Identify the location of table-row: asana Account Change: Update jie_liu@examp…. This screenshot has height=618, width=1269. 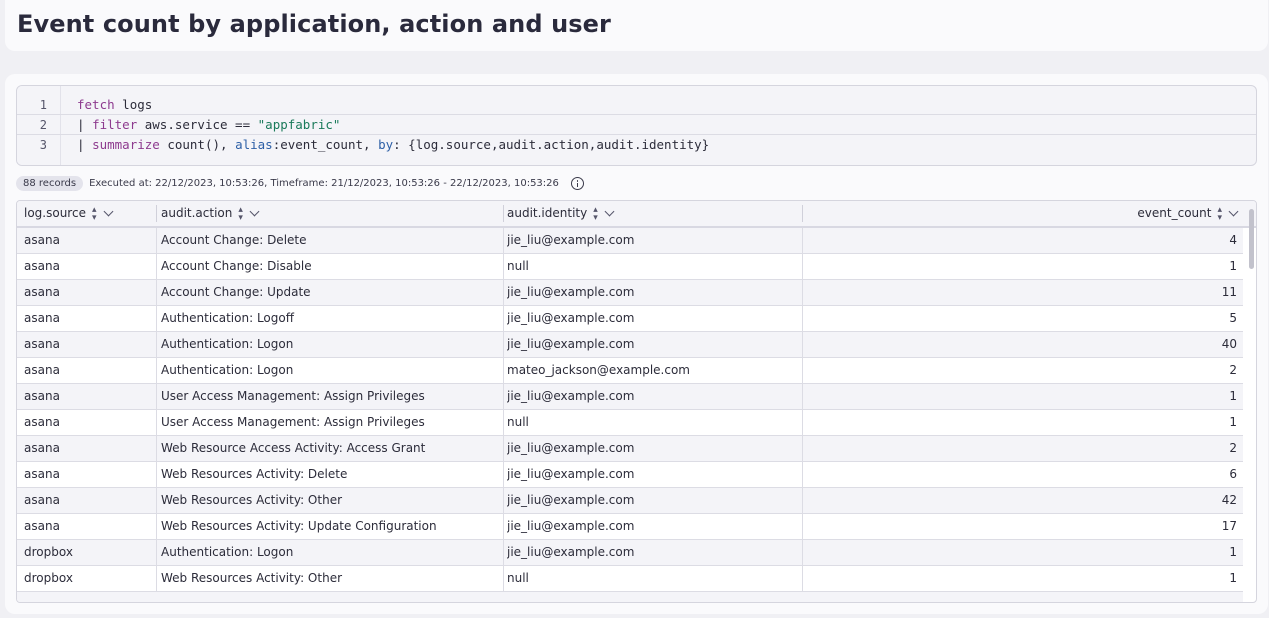
(630, 293).